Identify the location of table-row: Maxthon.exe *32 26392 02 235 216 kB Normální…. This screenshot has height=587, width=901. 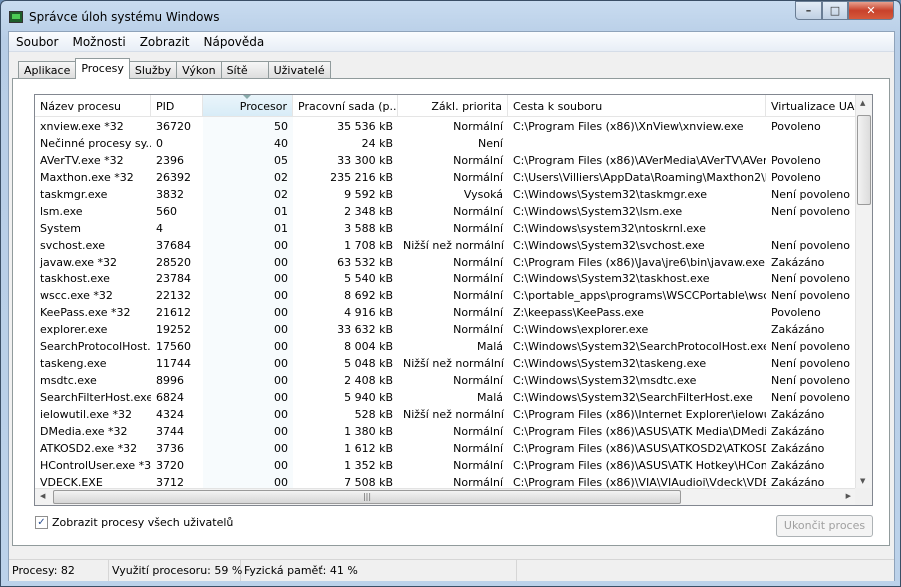
(445, 178).